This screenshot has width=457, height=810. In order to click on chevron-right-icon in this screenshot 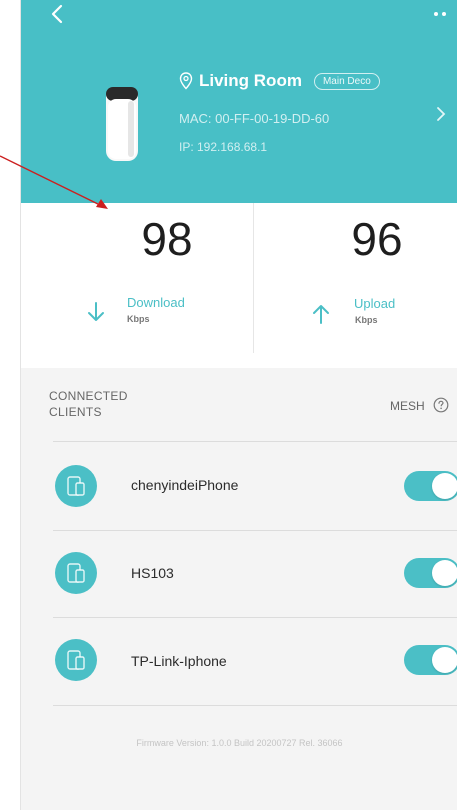, I will do `click(441, 114)`.